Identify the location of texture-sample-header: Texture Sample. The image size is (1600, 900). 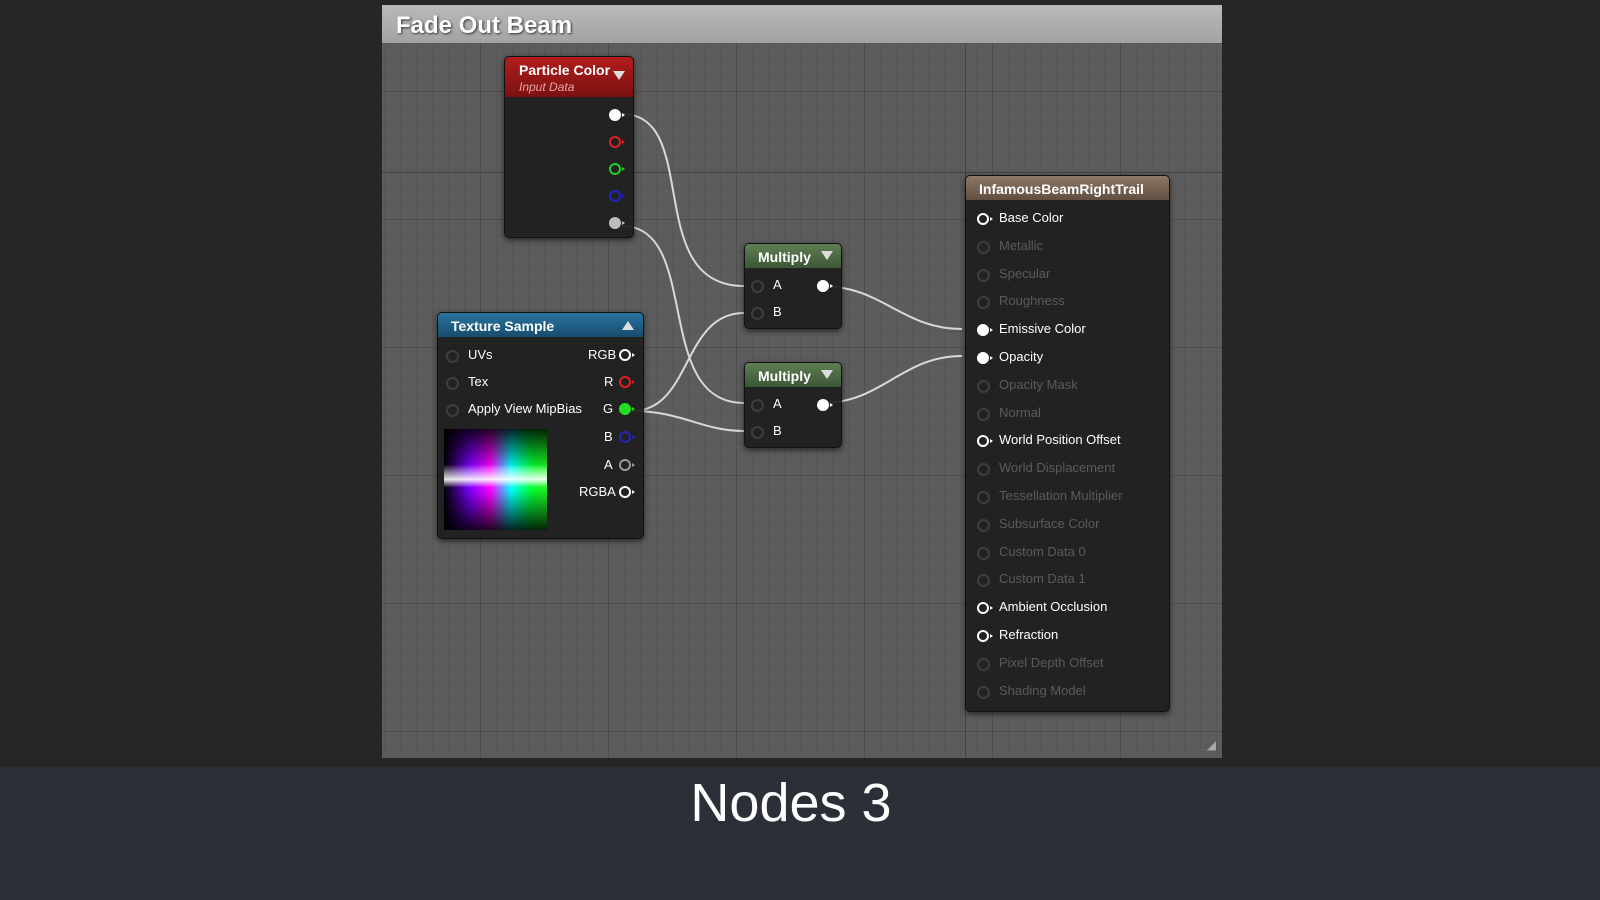
(540, 325).